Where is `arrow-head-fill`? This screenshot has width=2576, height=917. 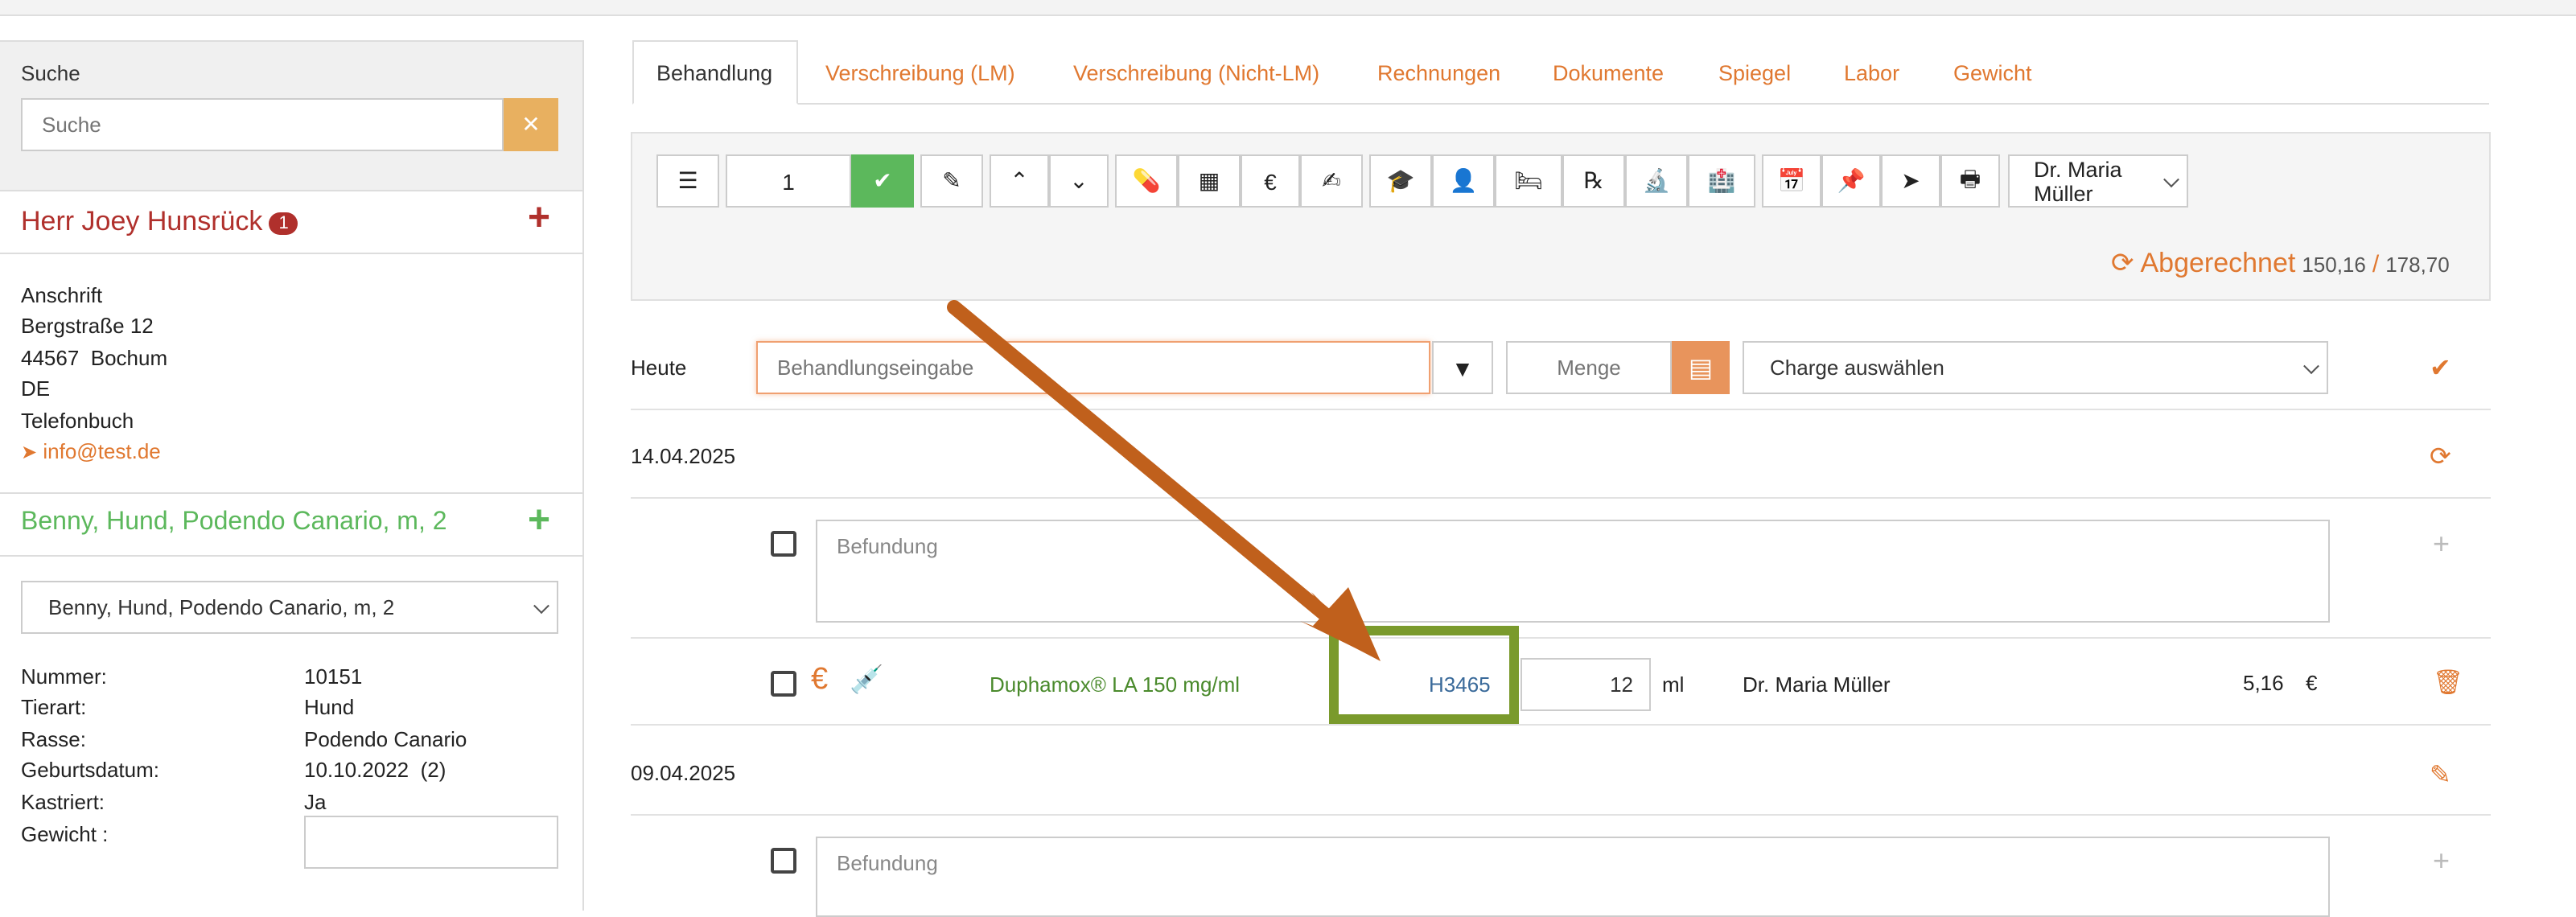
arrow-head-fill is located at coordinates (1347, 624).